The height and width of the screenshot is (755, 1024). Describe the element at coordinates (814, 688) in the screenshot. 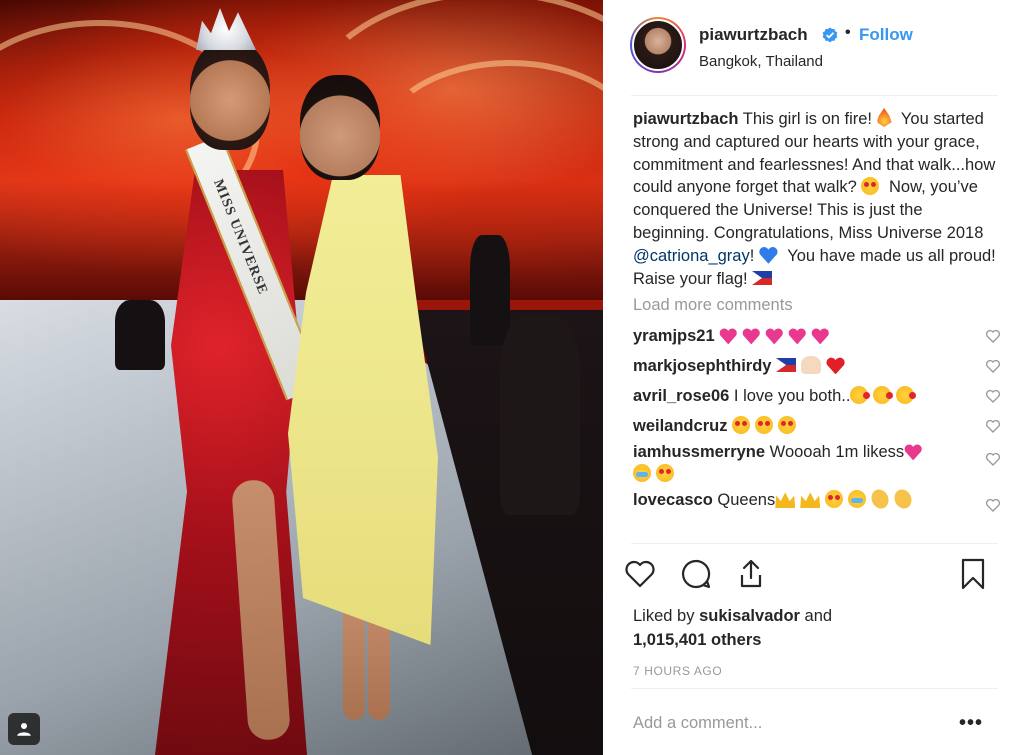

I see `input-divider` at that location.